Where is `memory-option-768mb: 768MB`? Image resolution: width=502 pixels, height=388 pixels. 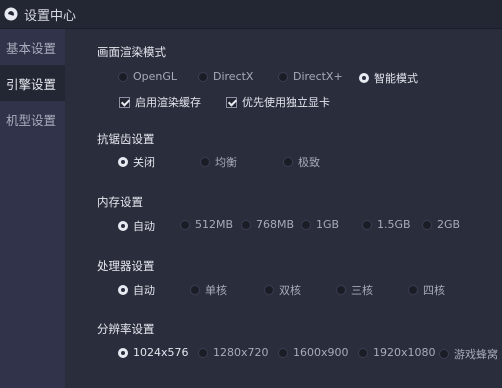 memory-option-768mb: 768MB is located at coordinates (267, 224).